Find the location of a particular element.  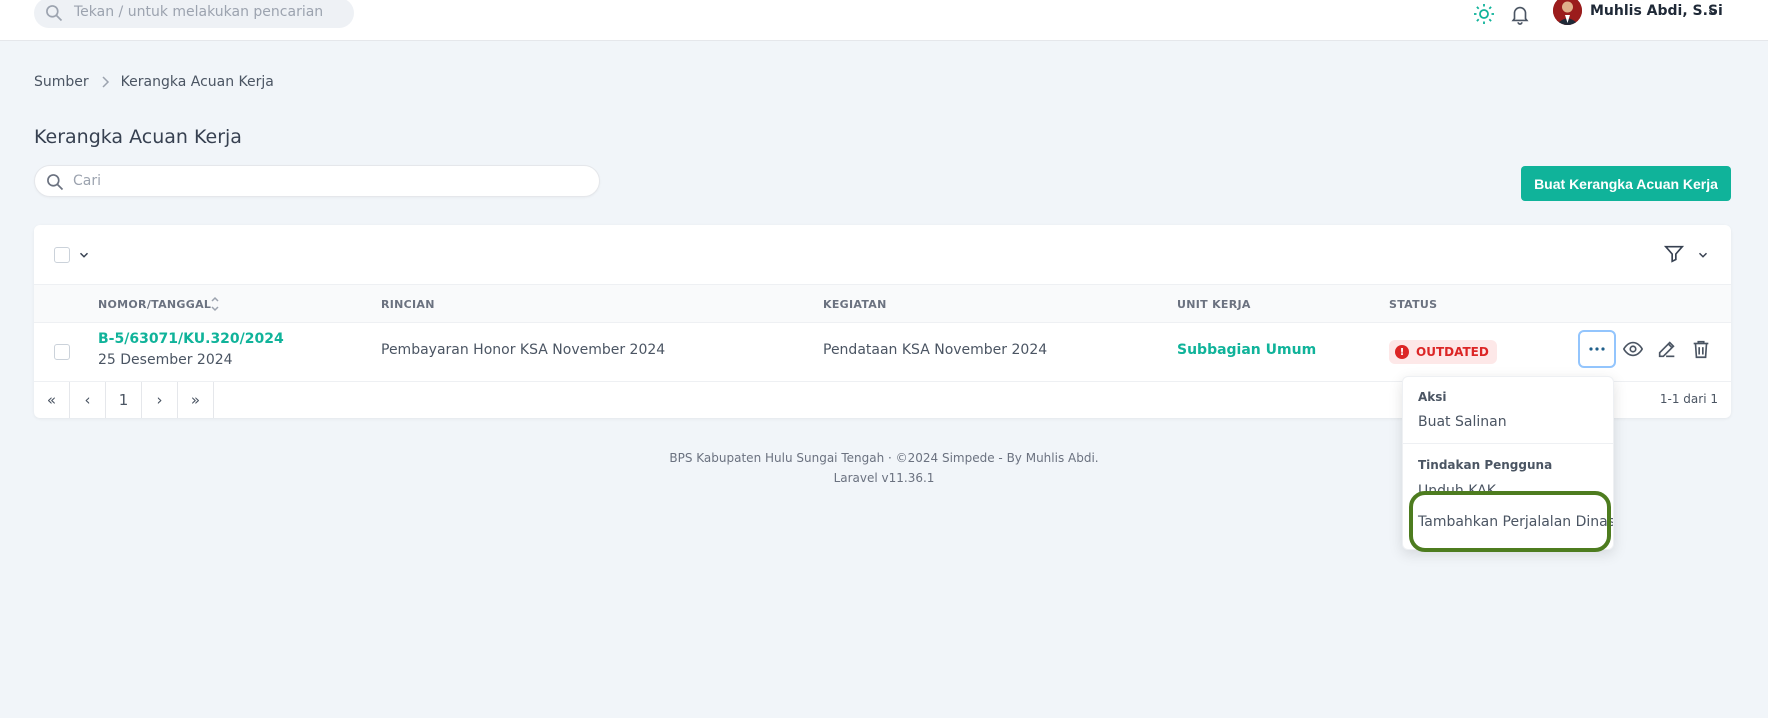

column-header-nomor: NOMOR/TANGGAL is located at coordinates (154, 304).